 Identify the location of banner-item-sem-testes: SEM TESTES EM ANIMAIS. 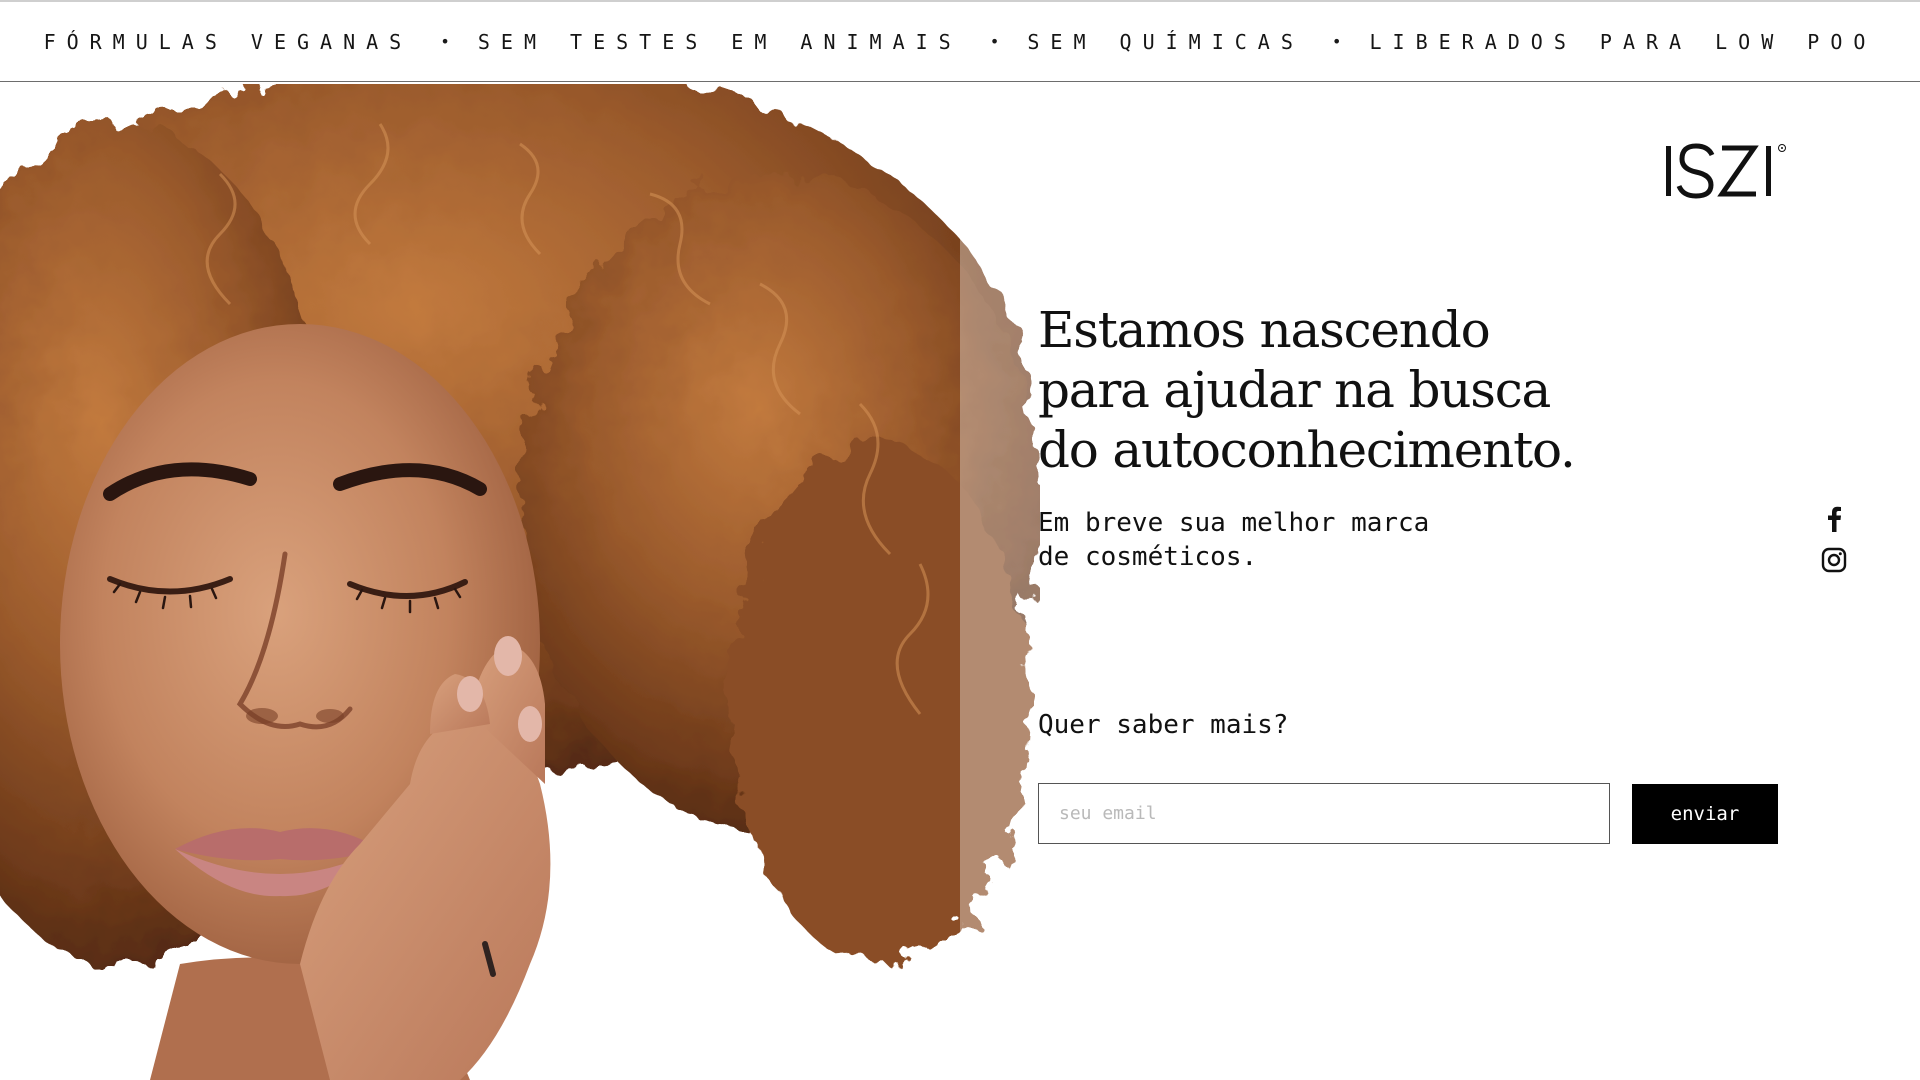
(719, 41).